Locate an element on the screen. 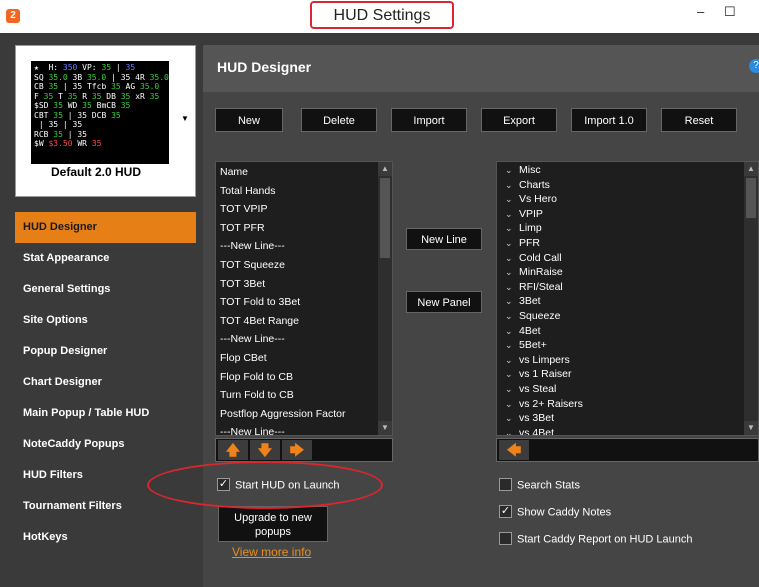  tree-node: ⌄ vs 2+ Raisers is located at coordinates (627, 404).